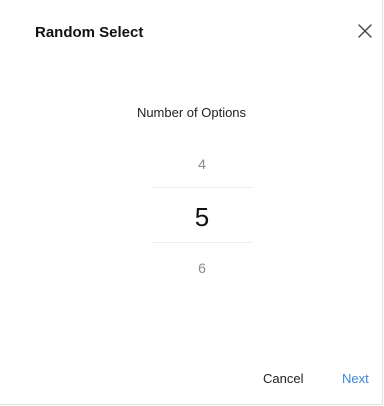 Image resolution: width=384 pixels, height=406 pixels. What do you see at coordinates (202, 187) in the screenshot?
I see `picker-divider-top` at bounding box center [202, 187].